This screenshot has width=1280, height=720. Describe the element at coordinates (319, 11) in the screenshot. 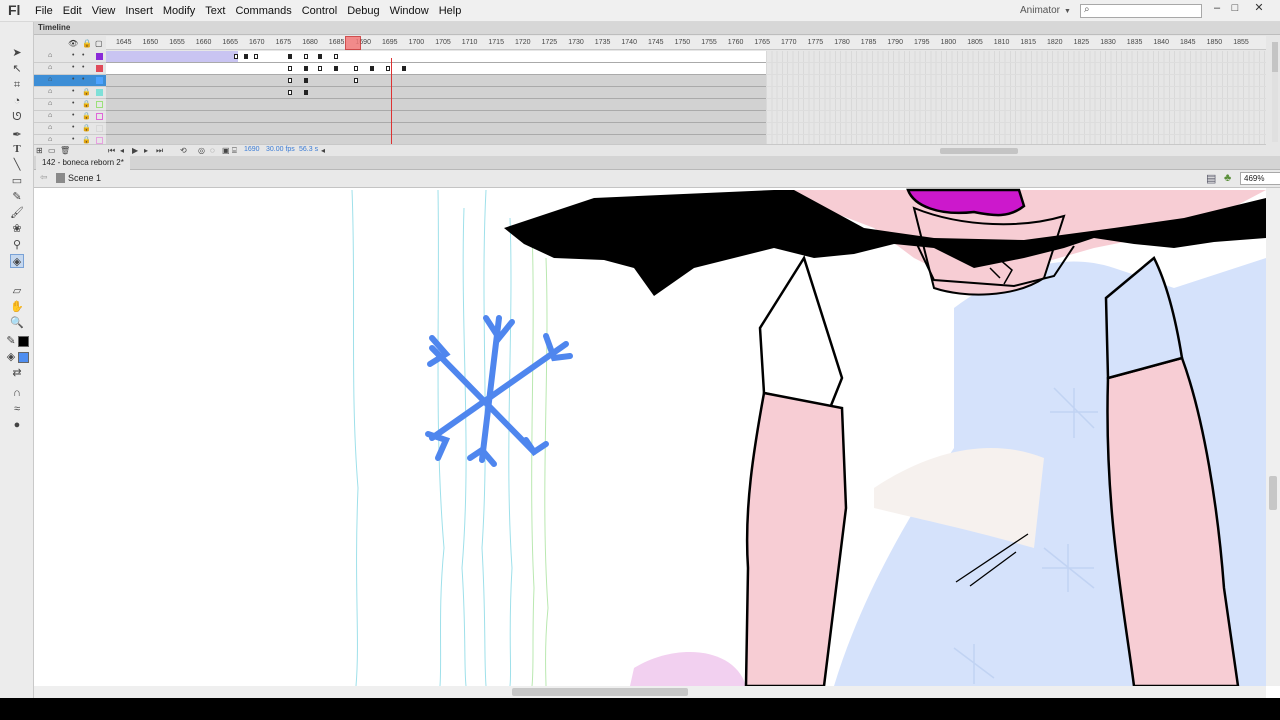

I see `menu-control: Control` at that location.